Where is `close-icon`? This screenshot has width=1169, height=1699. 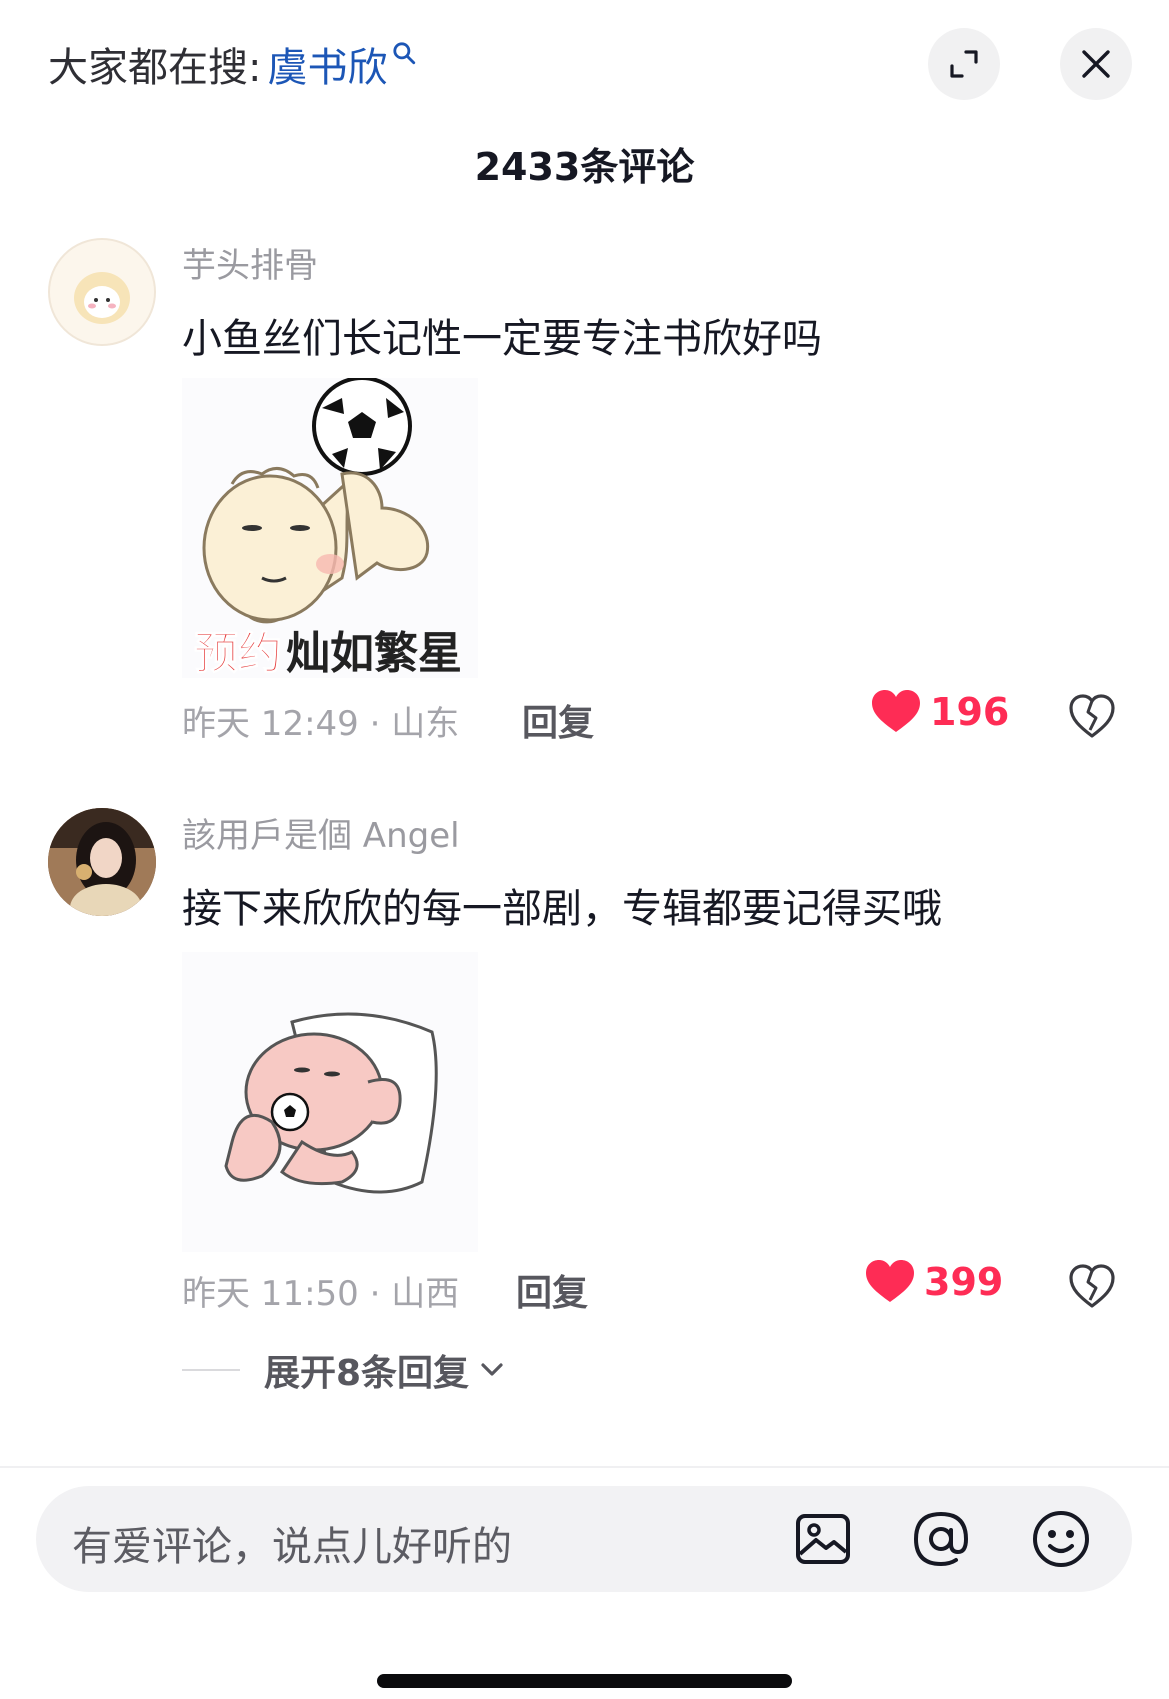
close-icon is located at coordinates (1096, 64).